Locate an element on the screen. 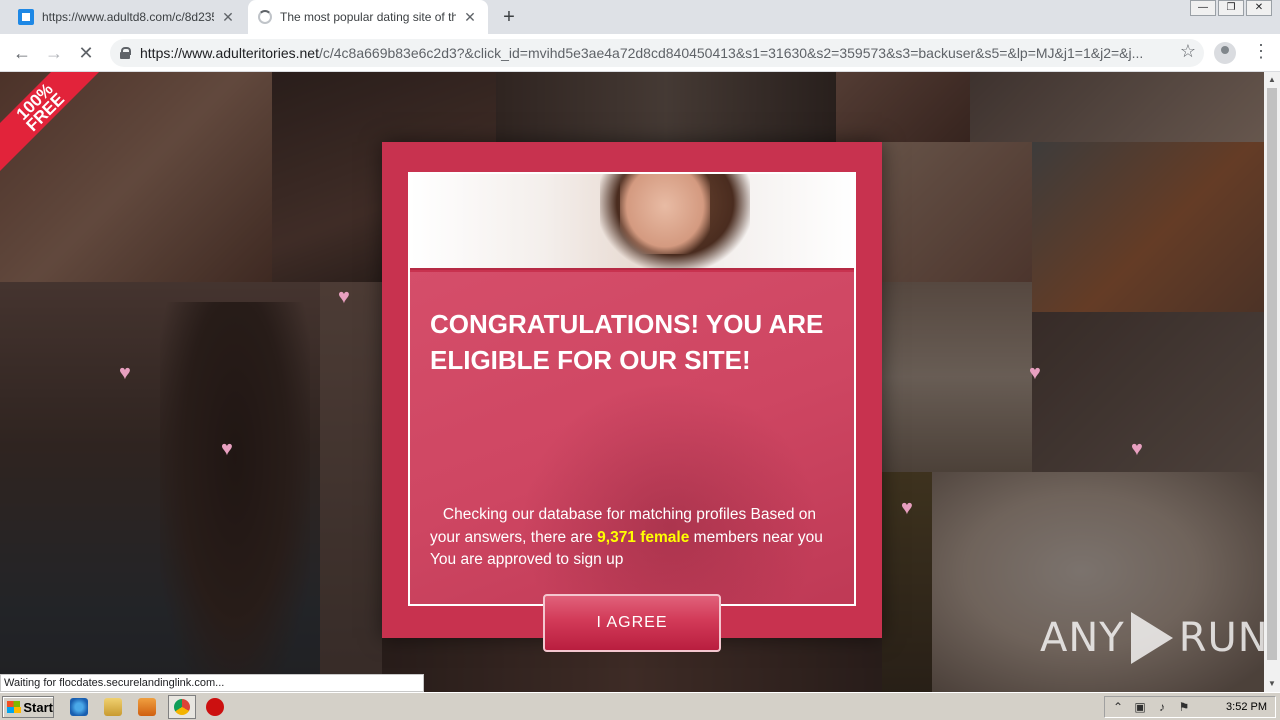 This screenshot has width=1280, height=720. window-controls: — ❐ ✕ is located at coordinates (1230, 9).